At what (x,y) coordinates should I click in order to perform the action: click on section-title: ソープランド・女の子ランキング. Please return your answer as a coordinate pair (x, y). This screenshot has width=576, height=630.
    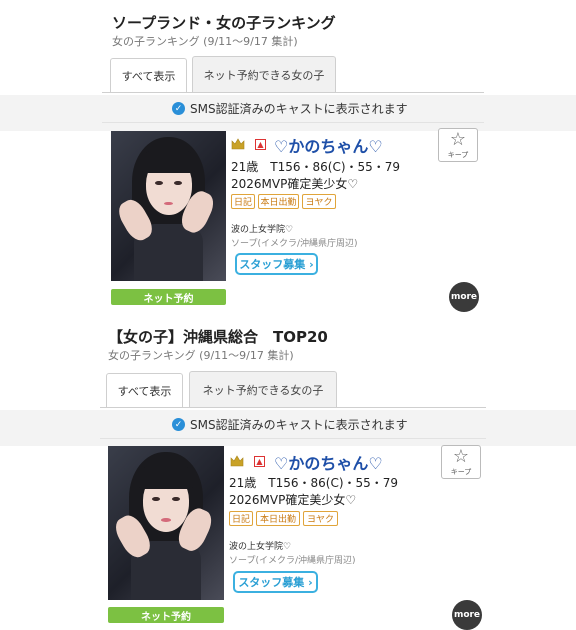
    Looking at the image, I should click on (224, 23).